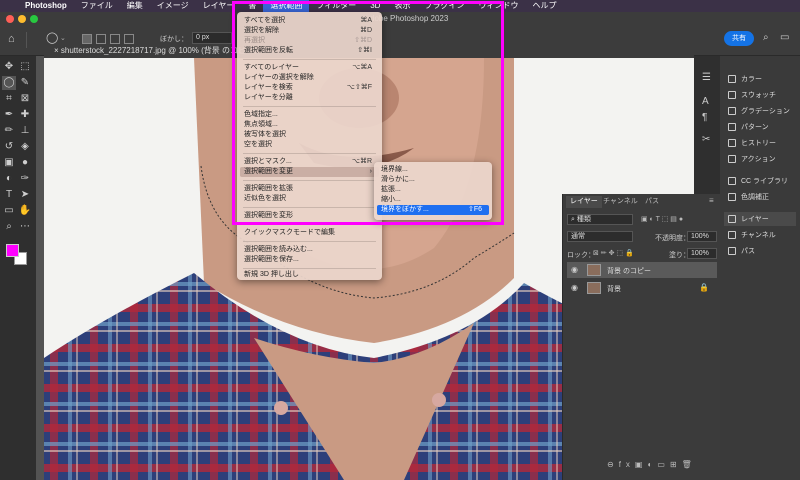 This screenshot has height=480, width=800. I want to click on frame-tool-icon: ⊠, so click(25, 99).